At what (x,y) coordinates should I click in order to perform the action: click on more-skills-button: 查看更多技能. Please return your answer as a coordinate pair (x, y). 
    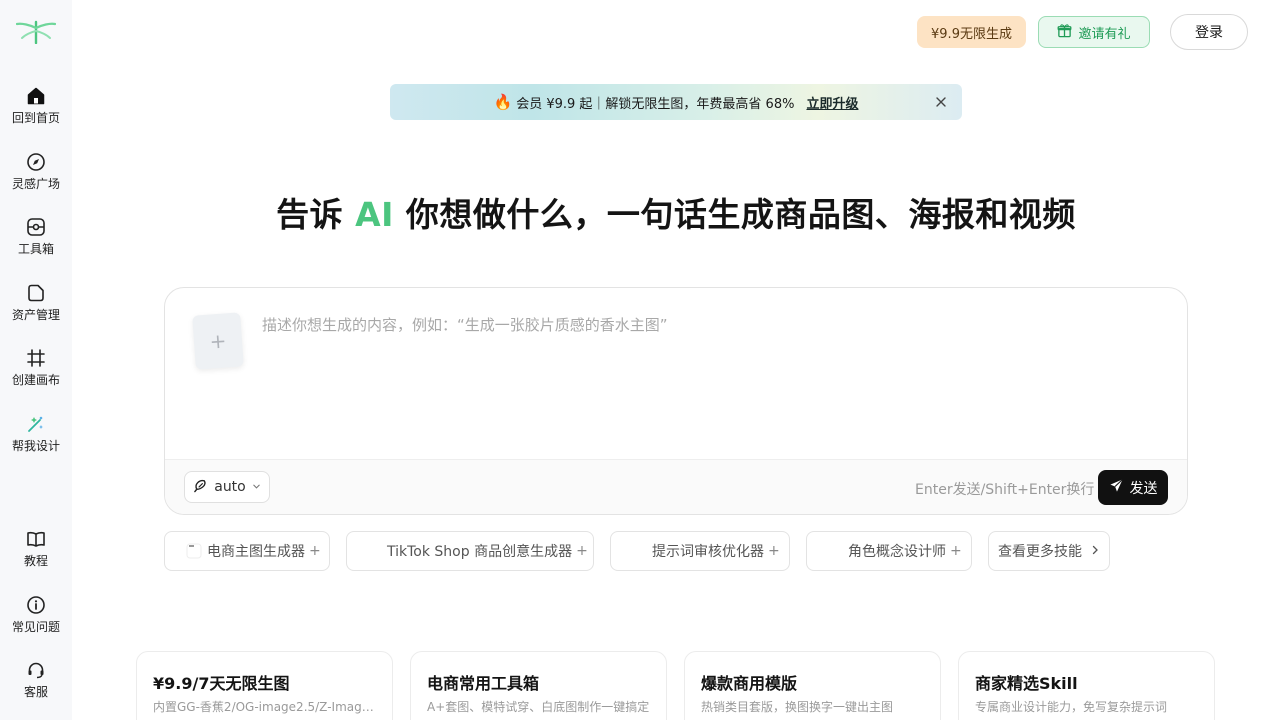
    Looking at the image, I should click on (1049, 551).